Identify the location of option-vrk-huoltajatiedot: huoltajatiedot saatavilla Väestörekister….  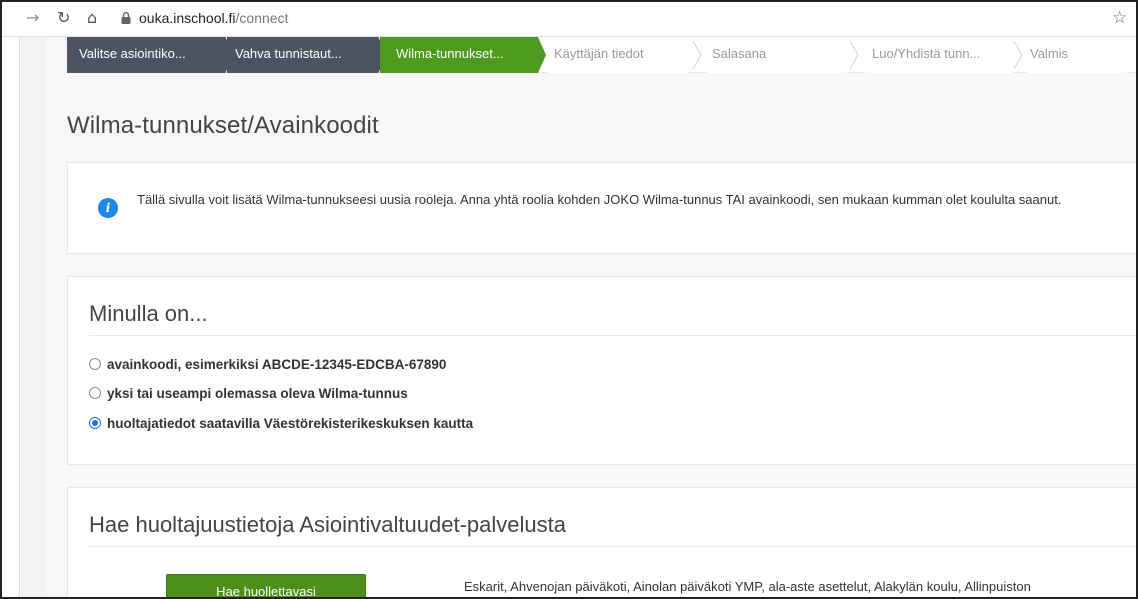
(281, 424).